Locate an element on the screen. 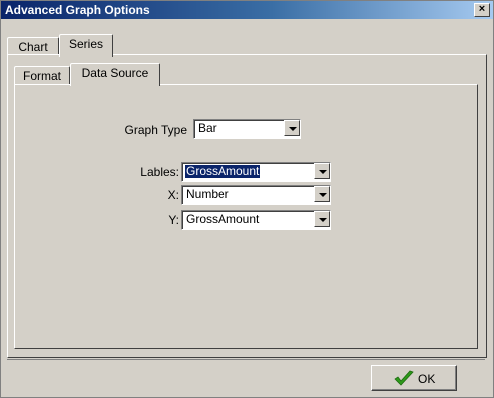 The image size is (494, 398). tab-data-source-label: Data Source is located at coordinates (115, 73).